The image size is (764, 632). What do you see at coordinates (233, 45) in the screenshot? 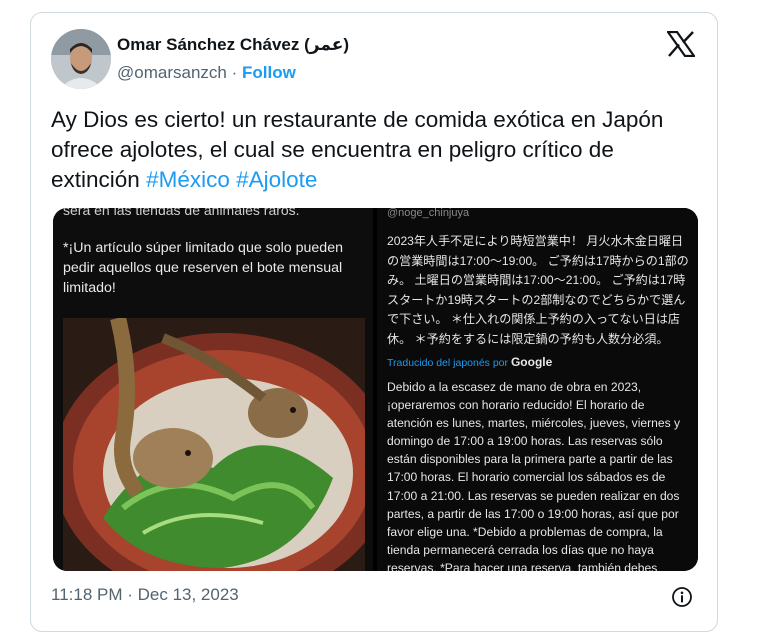
I see `author-name: Omar Sánchez Chávez (عمر)` at bounding box center [233, 45].